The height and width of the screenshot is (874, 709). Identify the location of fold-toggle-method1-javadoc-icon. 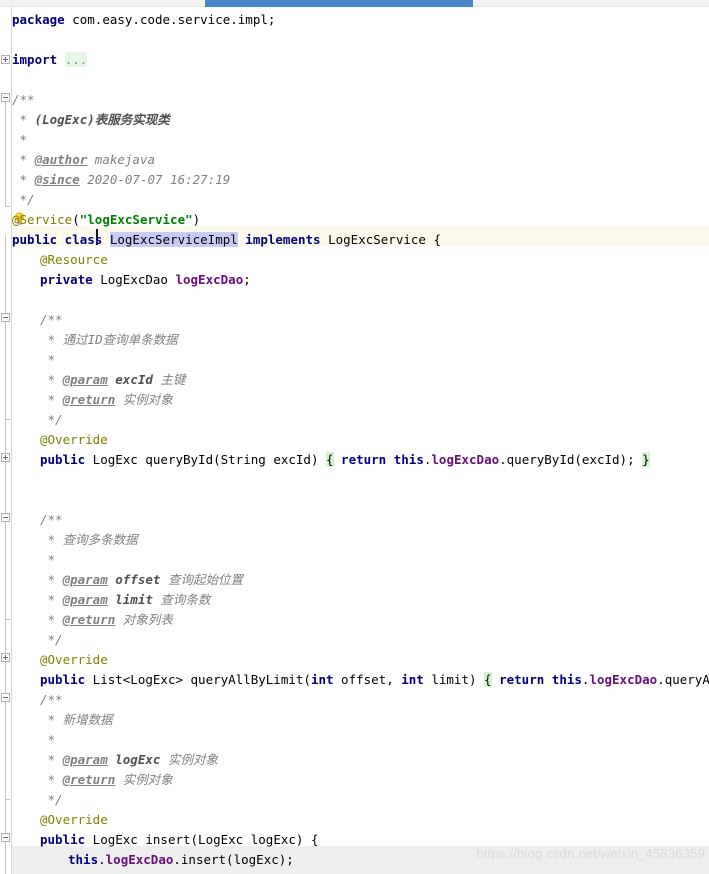
(5, 317).